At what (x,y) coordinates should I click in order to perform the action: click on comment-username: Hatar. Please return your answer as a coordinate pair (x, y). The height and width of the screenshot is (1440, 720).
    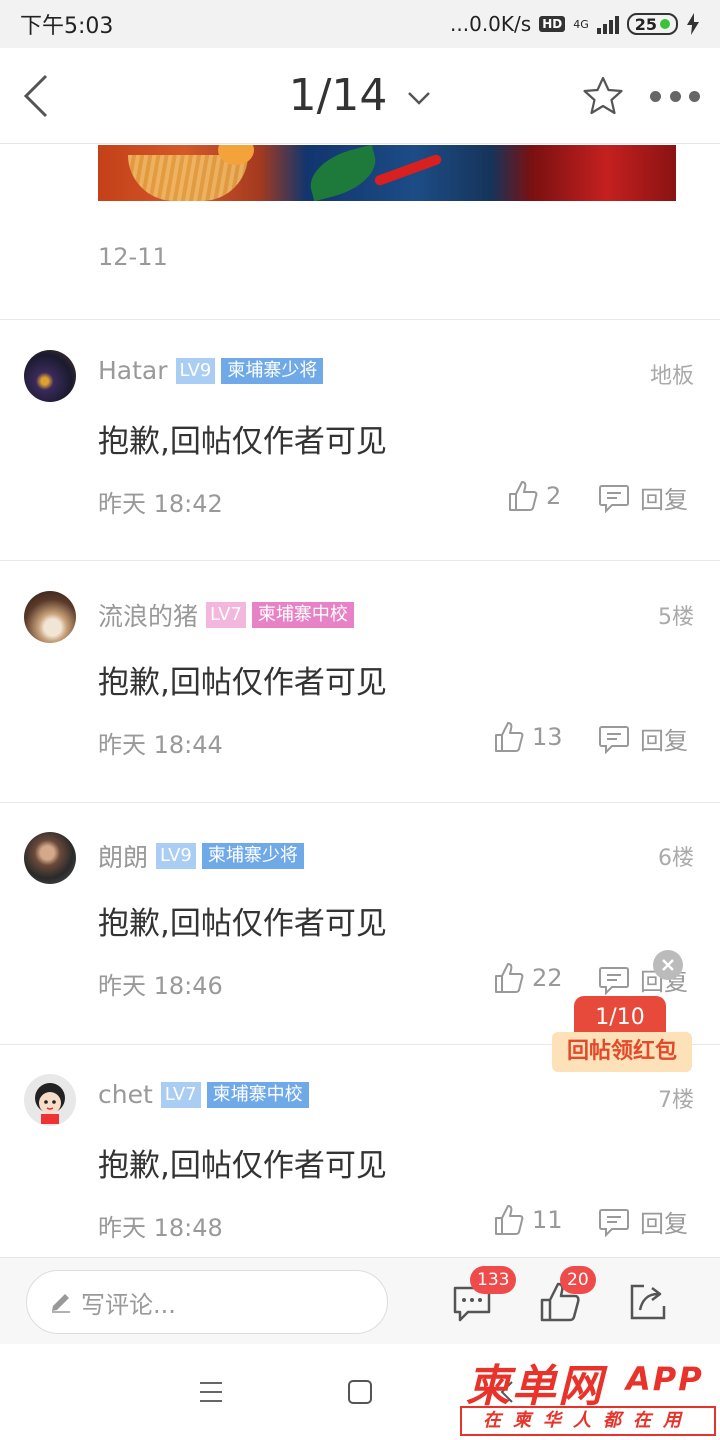
    Looking at the image, I should click on (133, 370).